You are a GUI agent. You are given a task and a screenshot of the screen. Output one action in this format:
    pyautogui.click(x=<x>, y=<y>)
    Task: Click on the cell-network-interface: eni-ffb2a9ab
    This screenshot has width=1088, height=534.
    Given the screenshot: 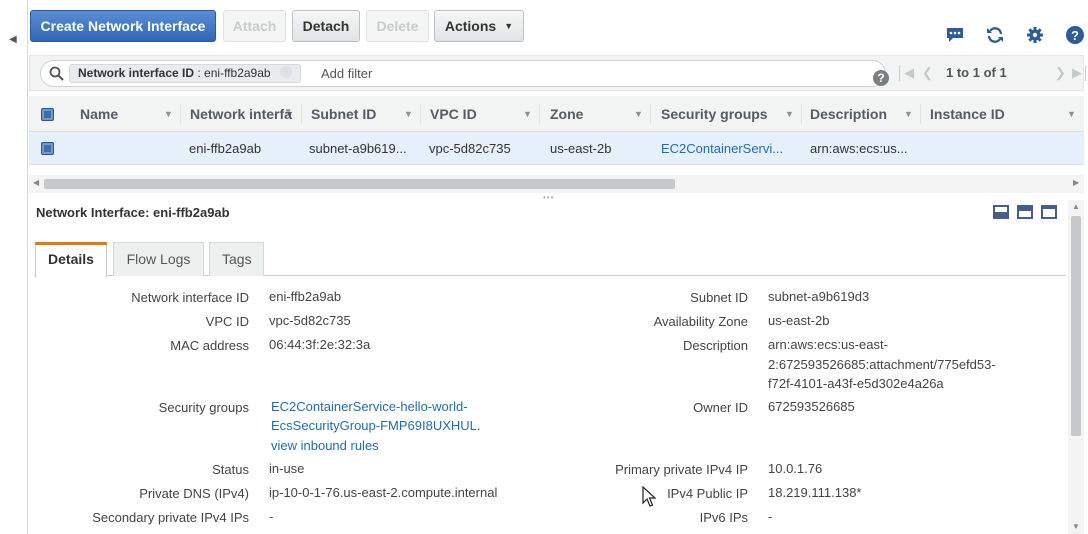 What is the action you would take?
    pyautogui.click(x=225, y=148)
    